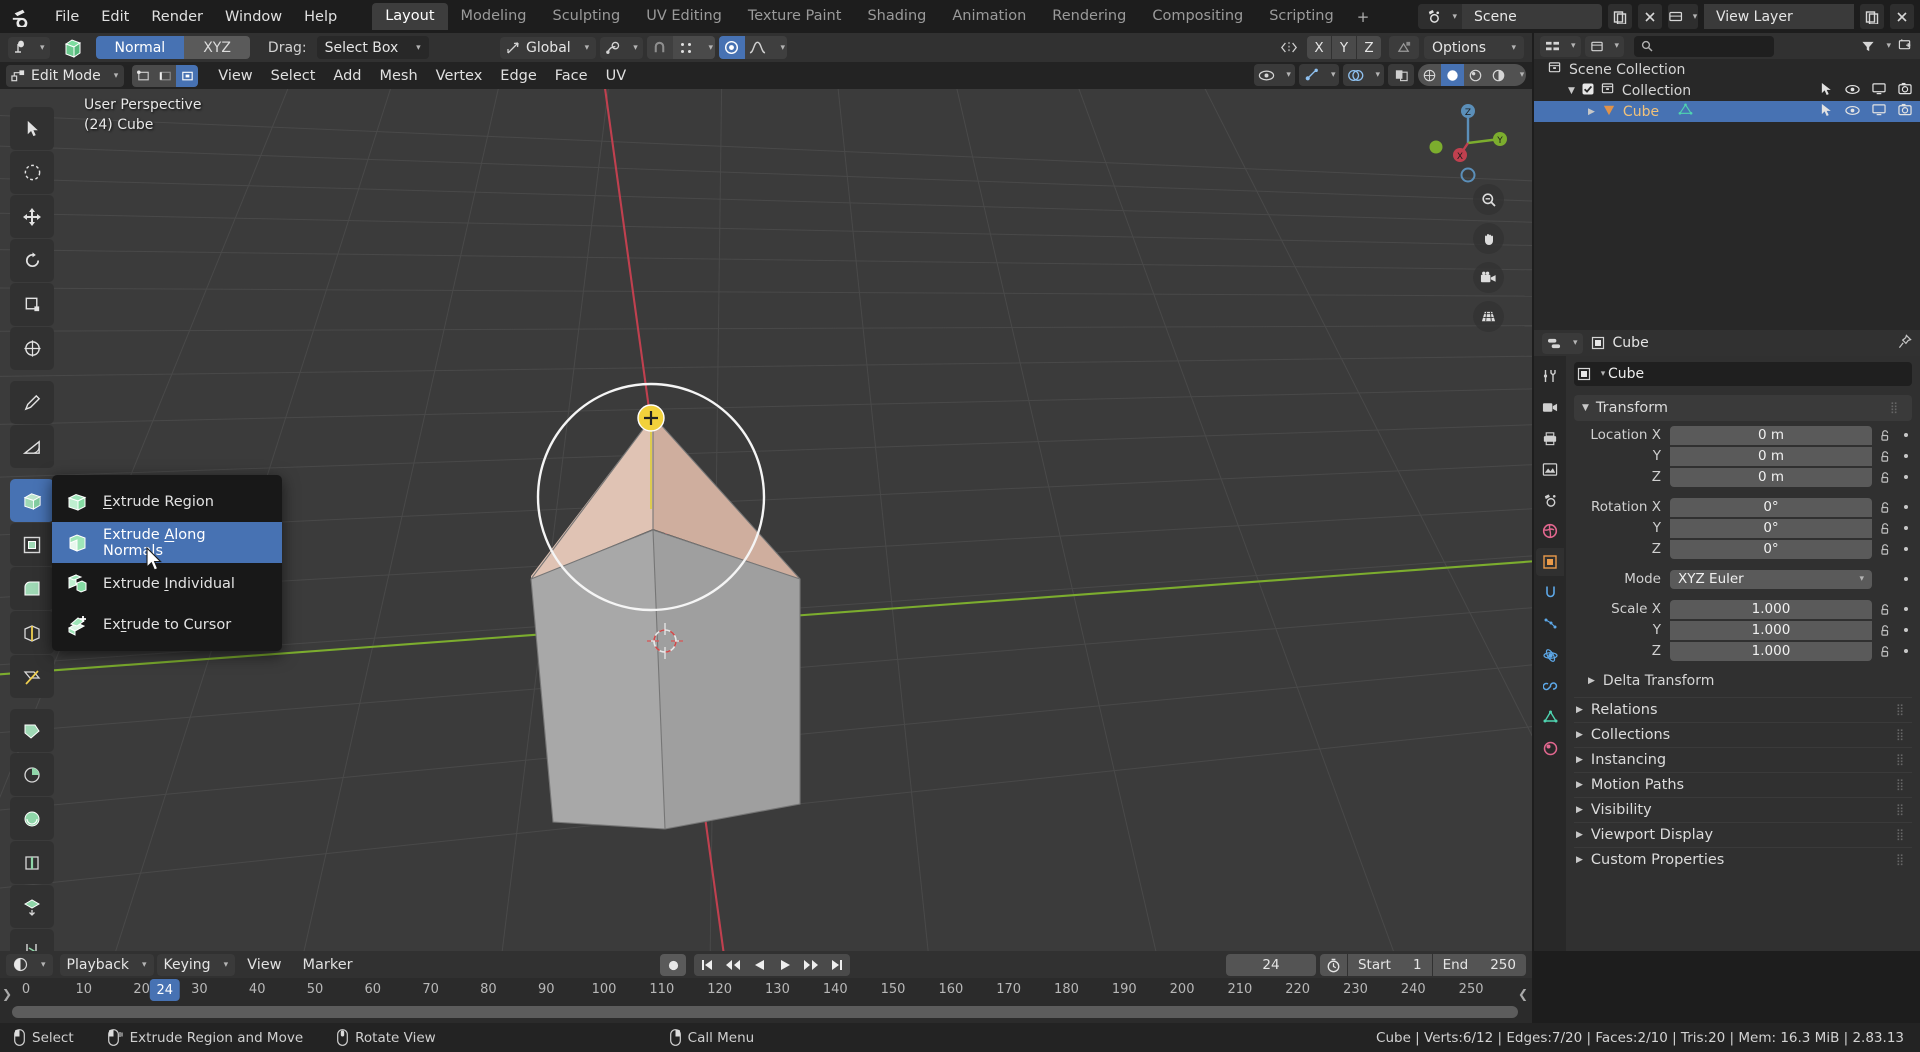 The image size is (1920, 1052). Describe the element at coordinates (32, 500) in the screenshot. I see `tool-extrude-region` at that location.